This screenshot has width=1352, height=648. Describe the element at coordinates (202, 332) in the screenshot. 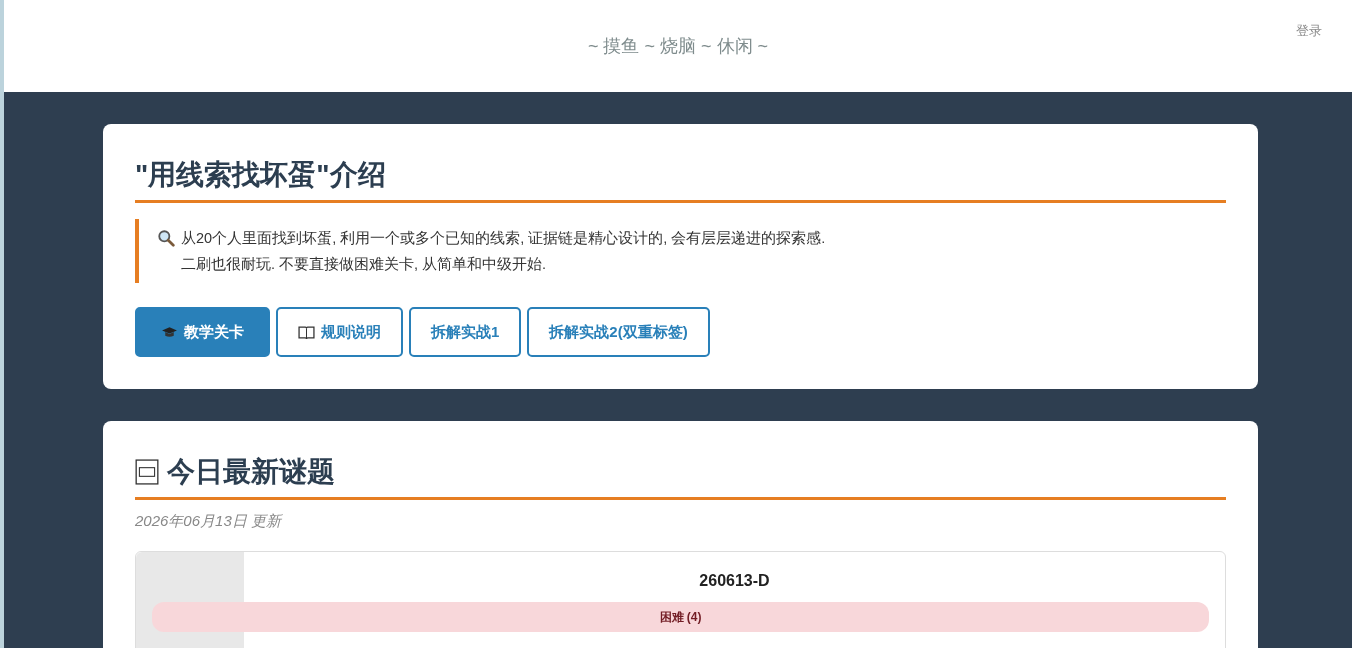

I see `link-button: 教学关卡` at that location.